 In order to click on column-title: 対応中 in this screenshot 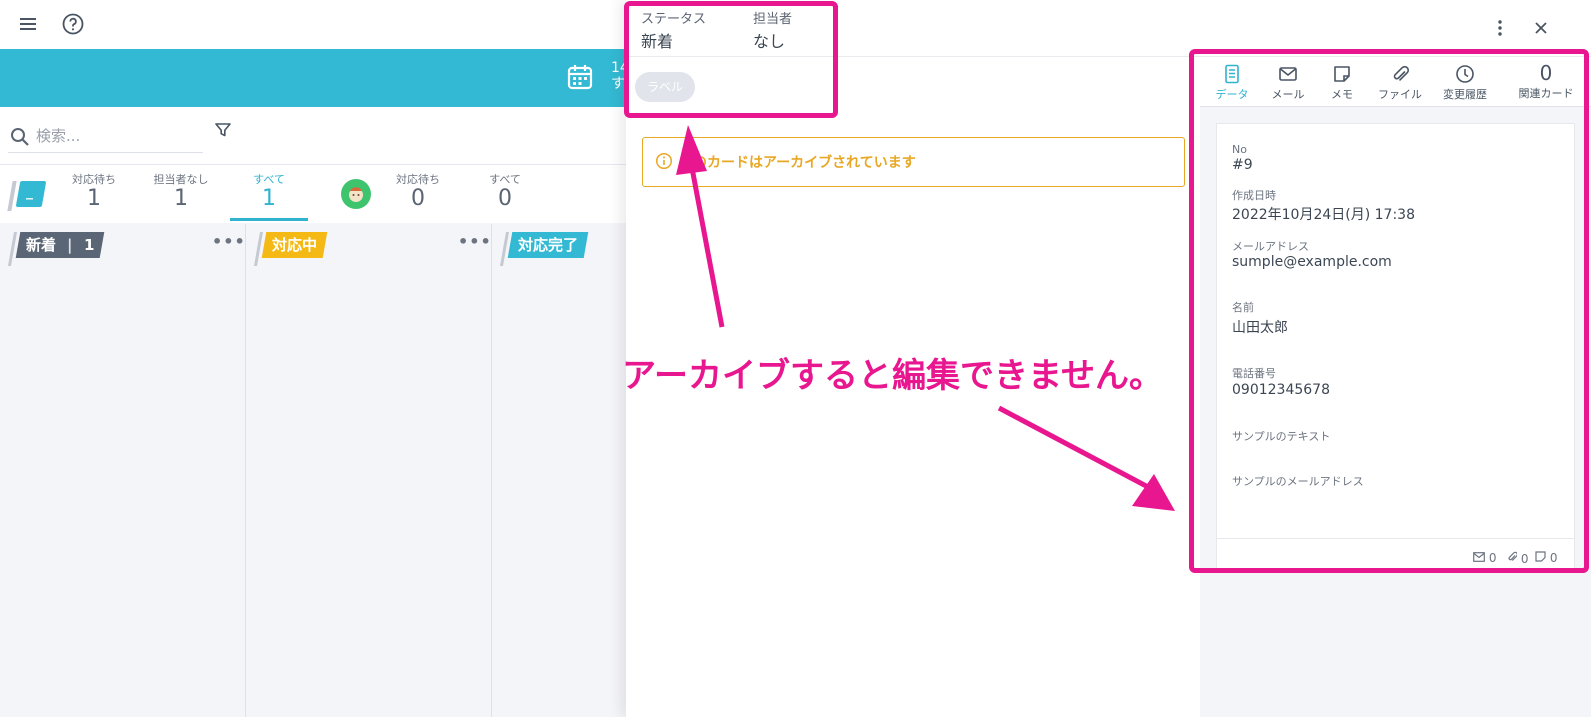, I will do `click(295, 245)`.